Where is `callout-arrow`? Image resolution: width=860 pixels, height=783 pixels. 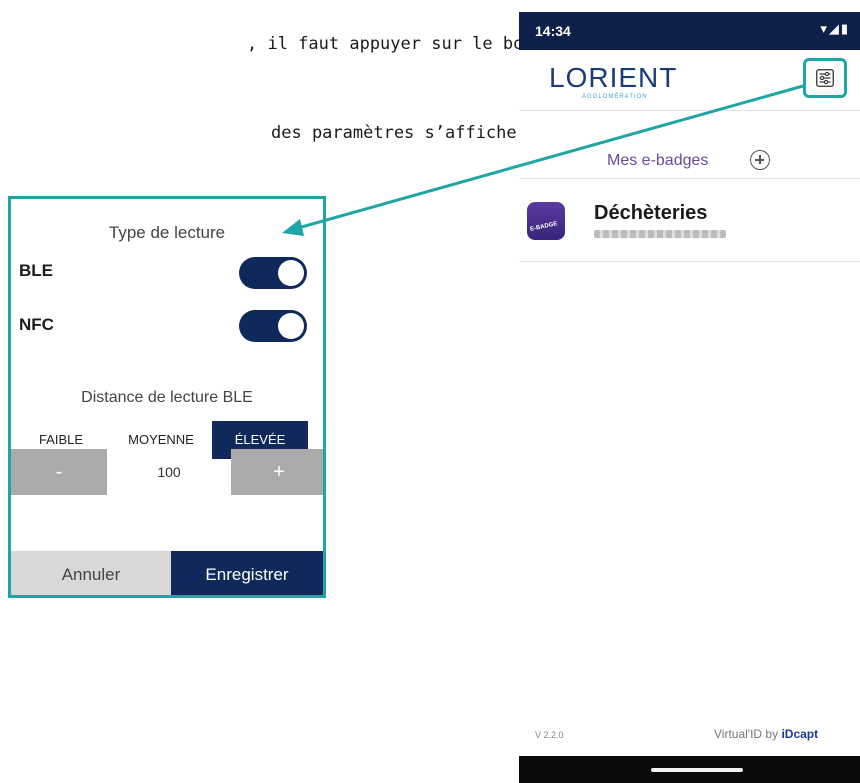 callout-arrow is located at coordinates (543, 160).